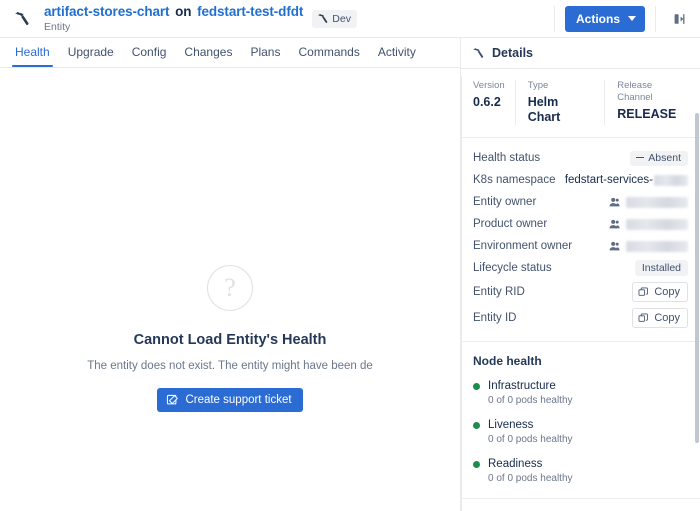 The image size is (700, 511). I want to click on panel-toggle-button, so click(679, 18).